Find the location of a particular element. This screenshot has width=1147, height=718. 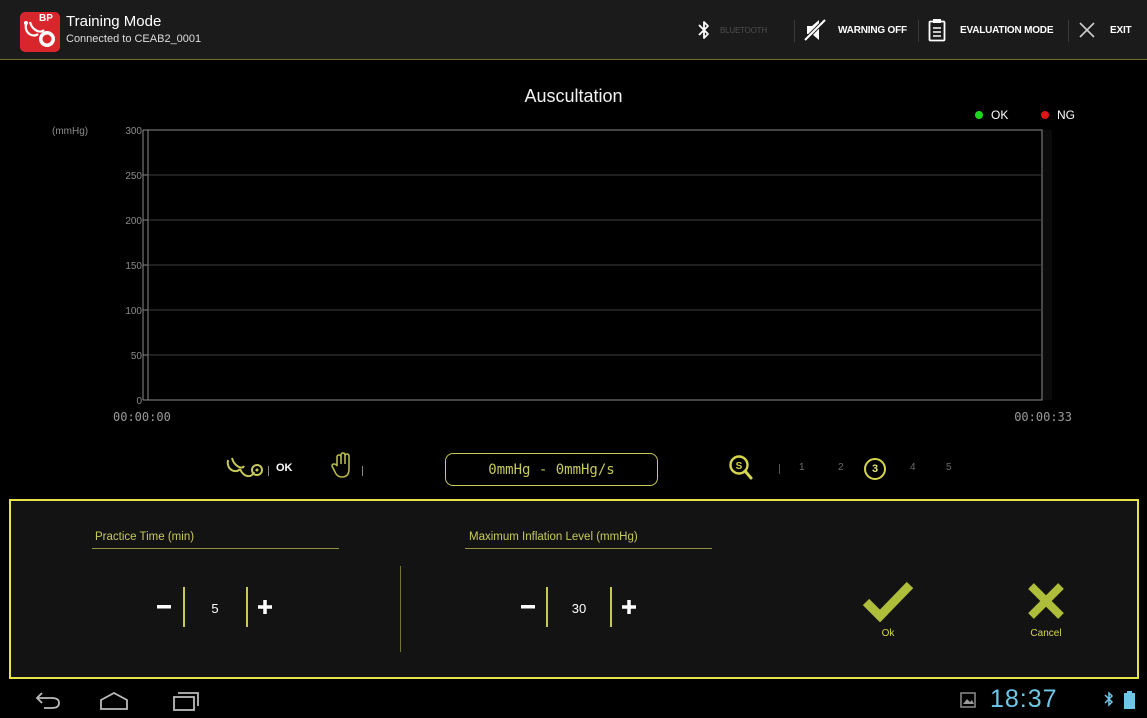

cancel-button: Cancel is located at coordinates (1046, 609).